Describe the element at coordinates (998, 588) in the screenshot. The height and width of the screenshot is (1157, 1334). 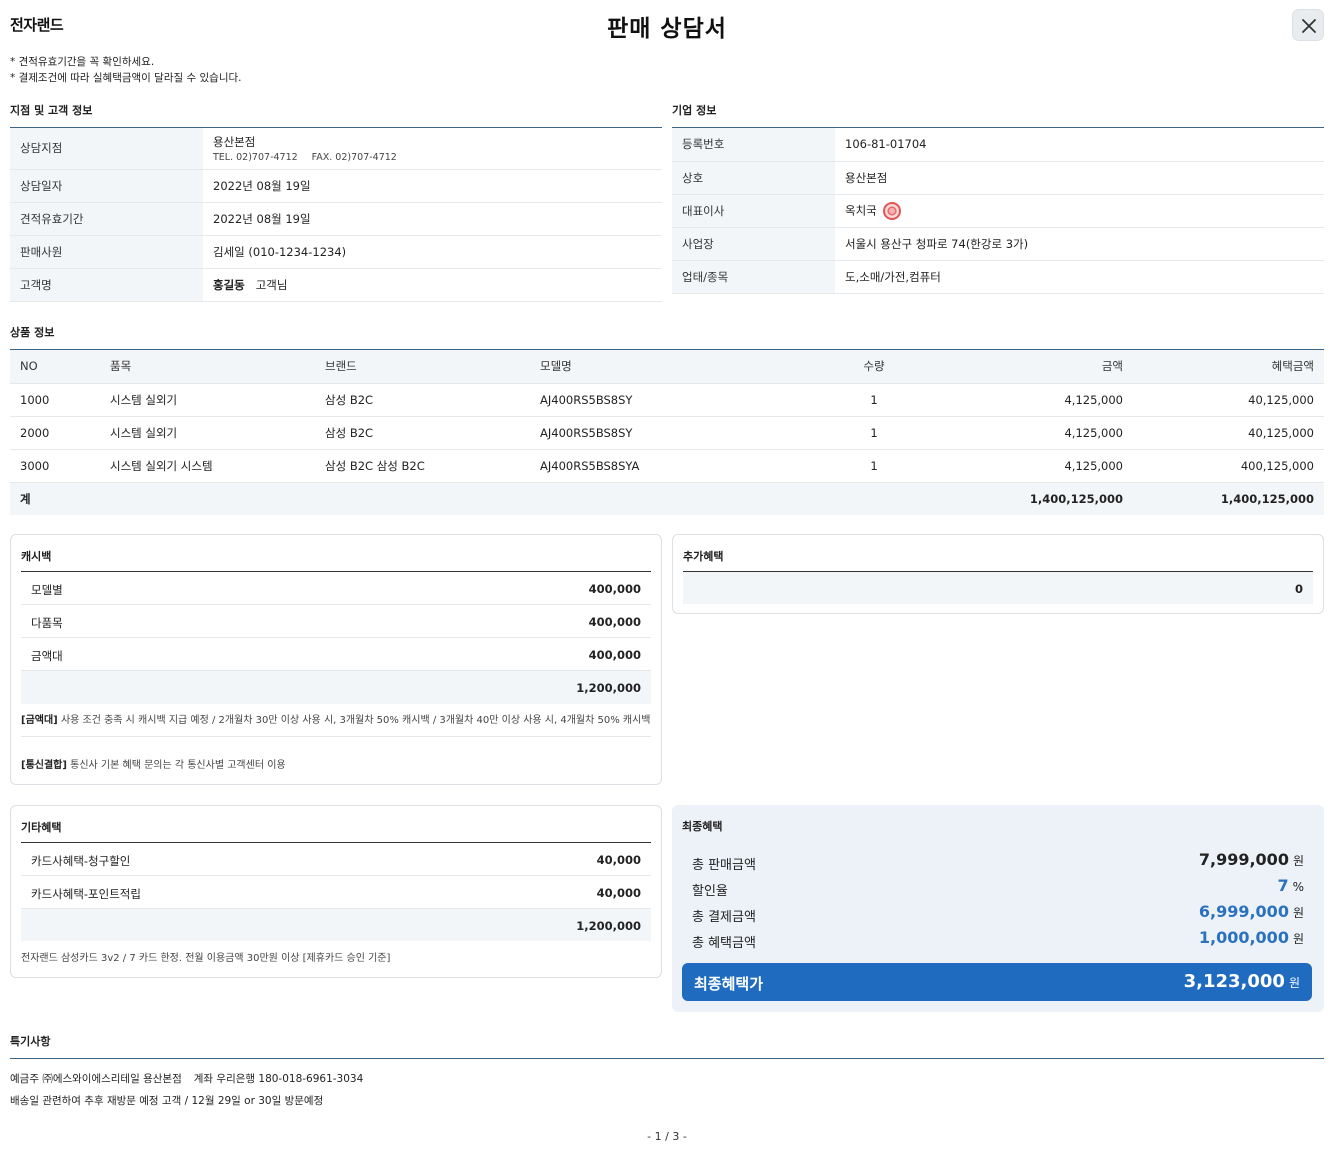
I see `extra-total-row: 0` at that location.